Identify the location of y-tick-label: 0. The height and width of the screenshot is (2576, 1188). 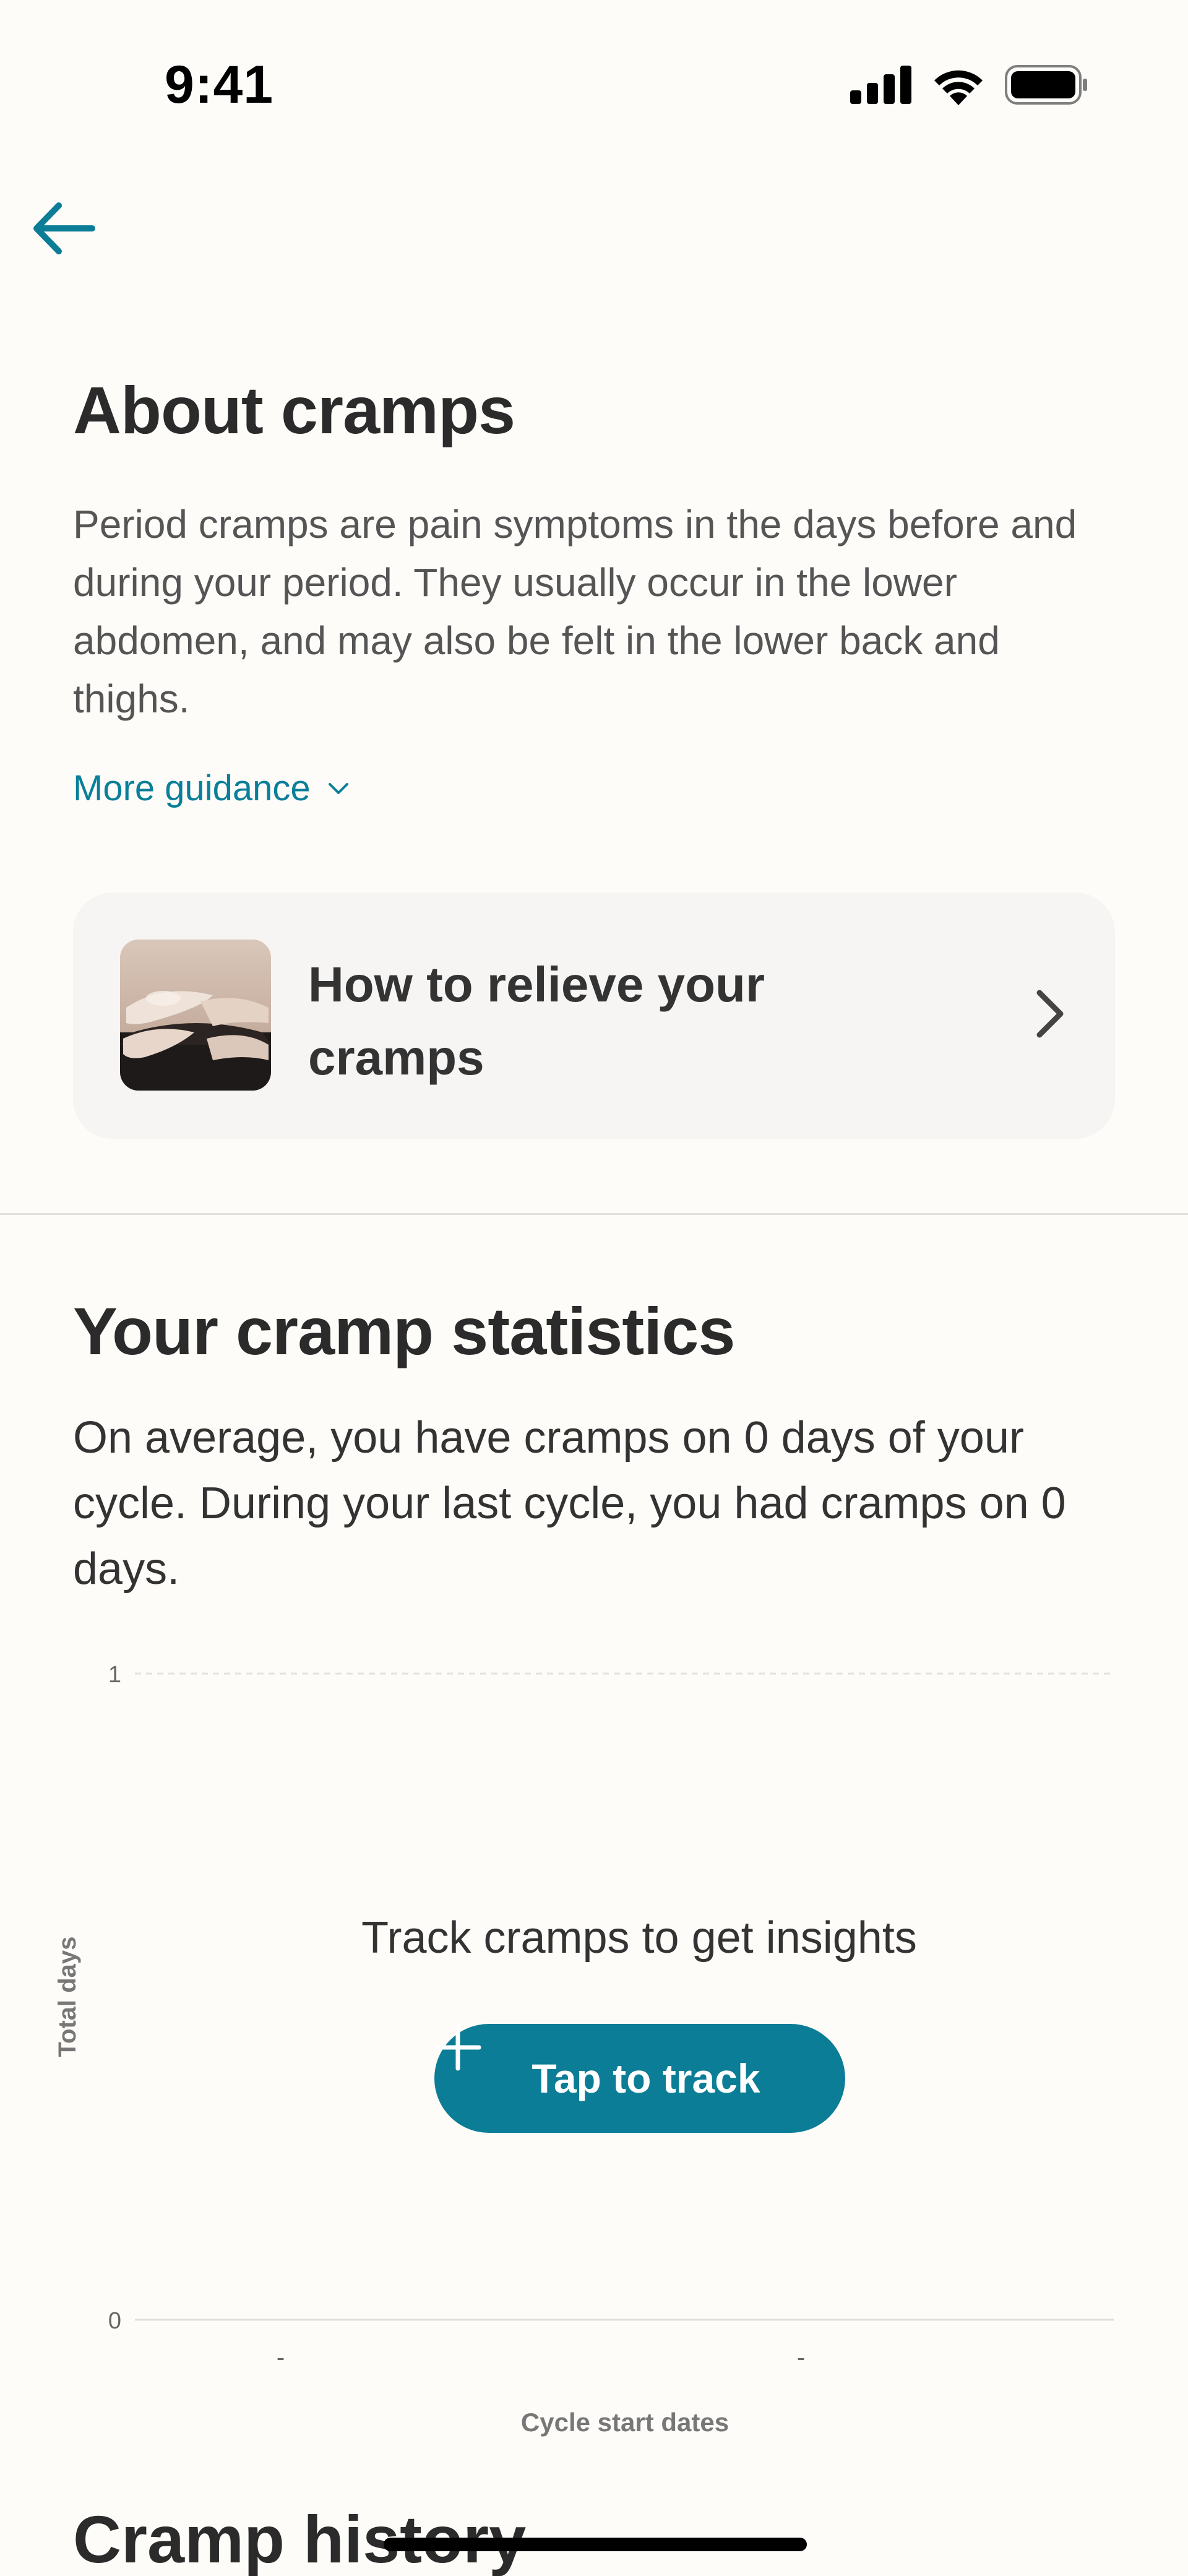
(114, 2321).